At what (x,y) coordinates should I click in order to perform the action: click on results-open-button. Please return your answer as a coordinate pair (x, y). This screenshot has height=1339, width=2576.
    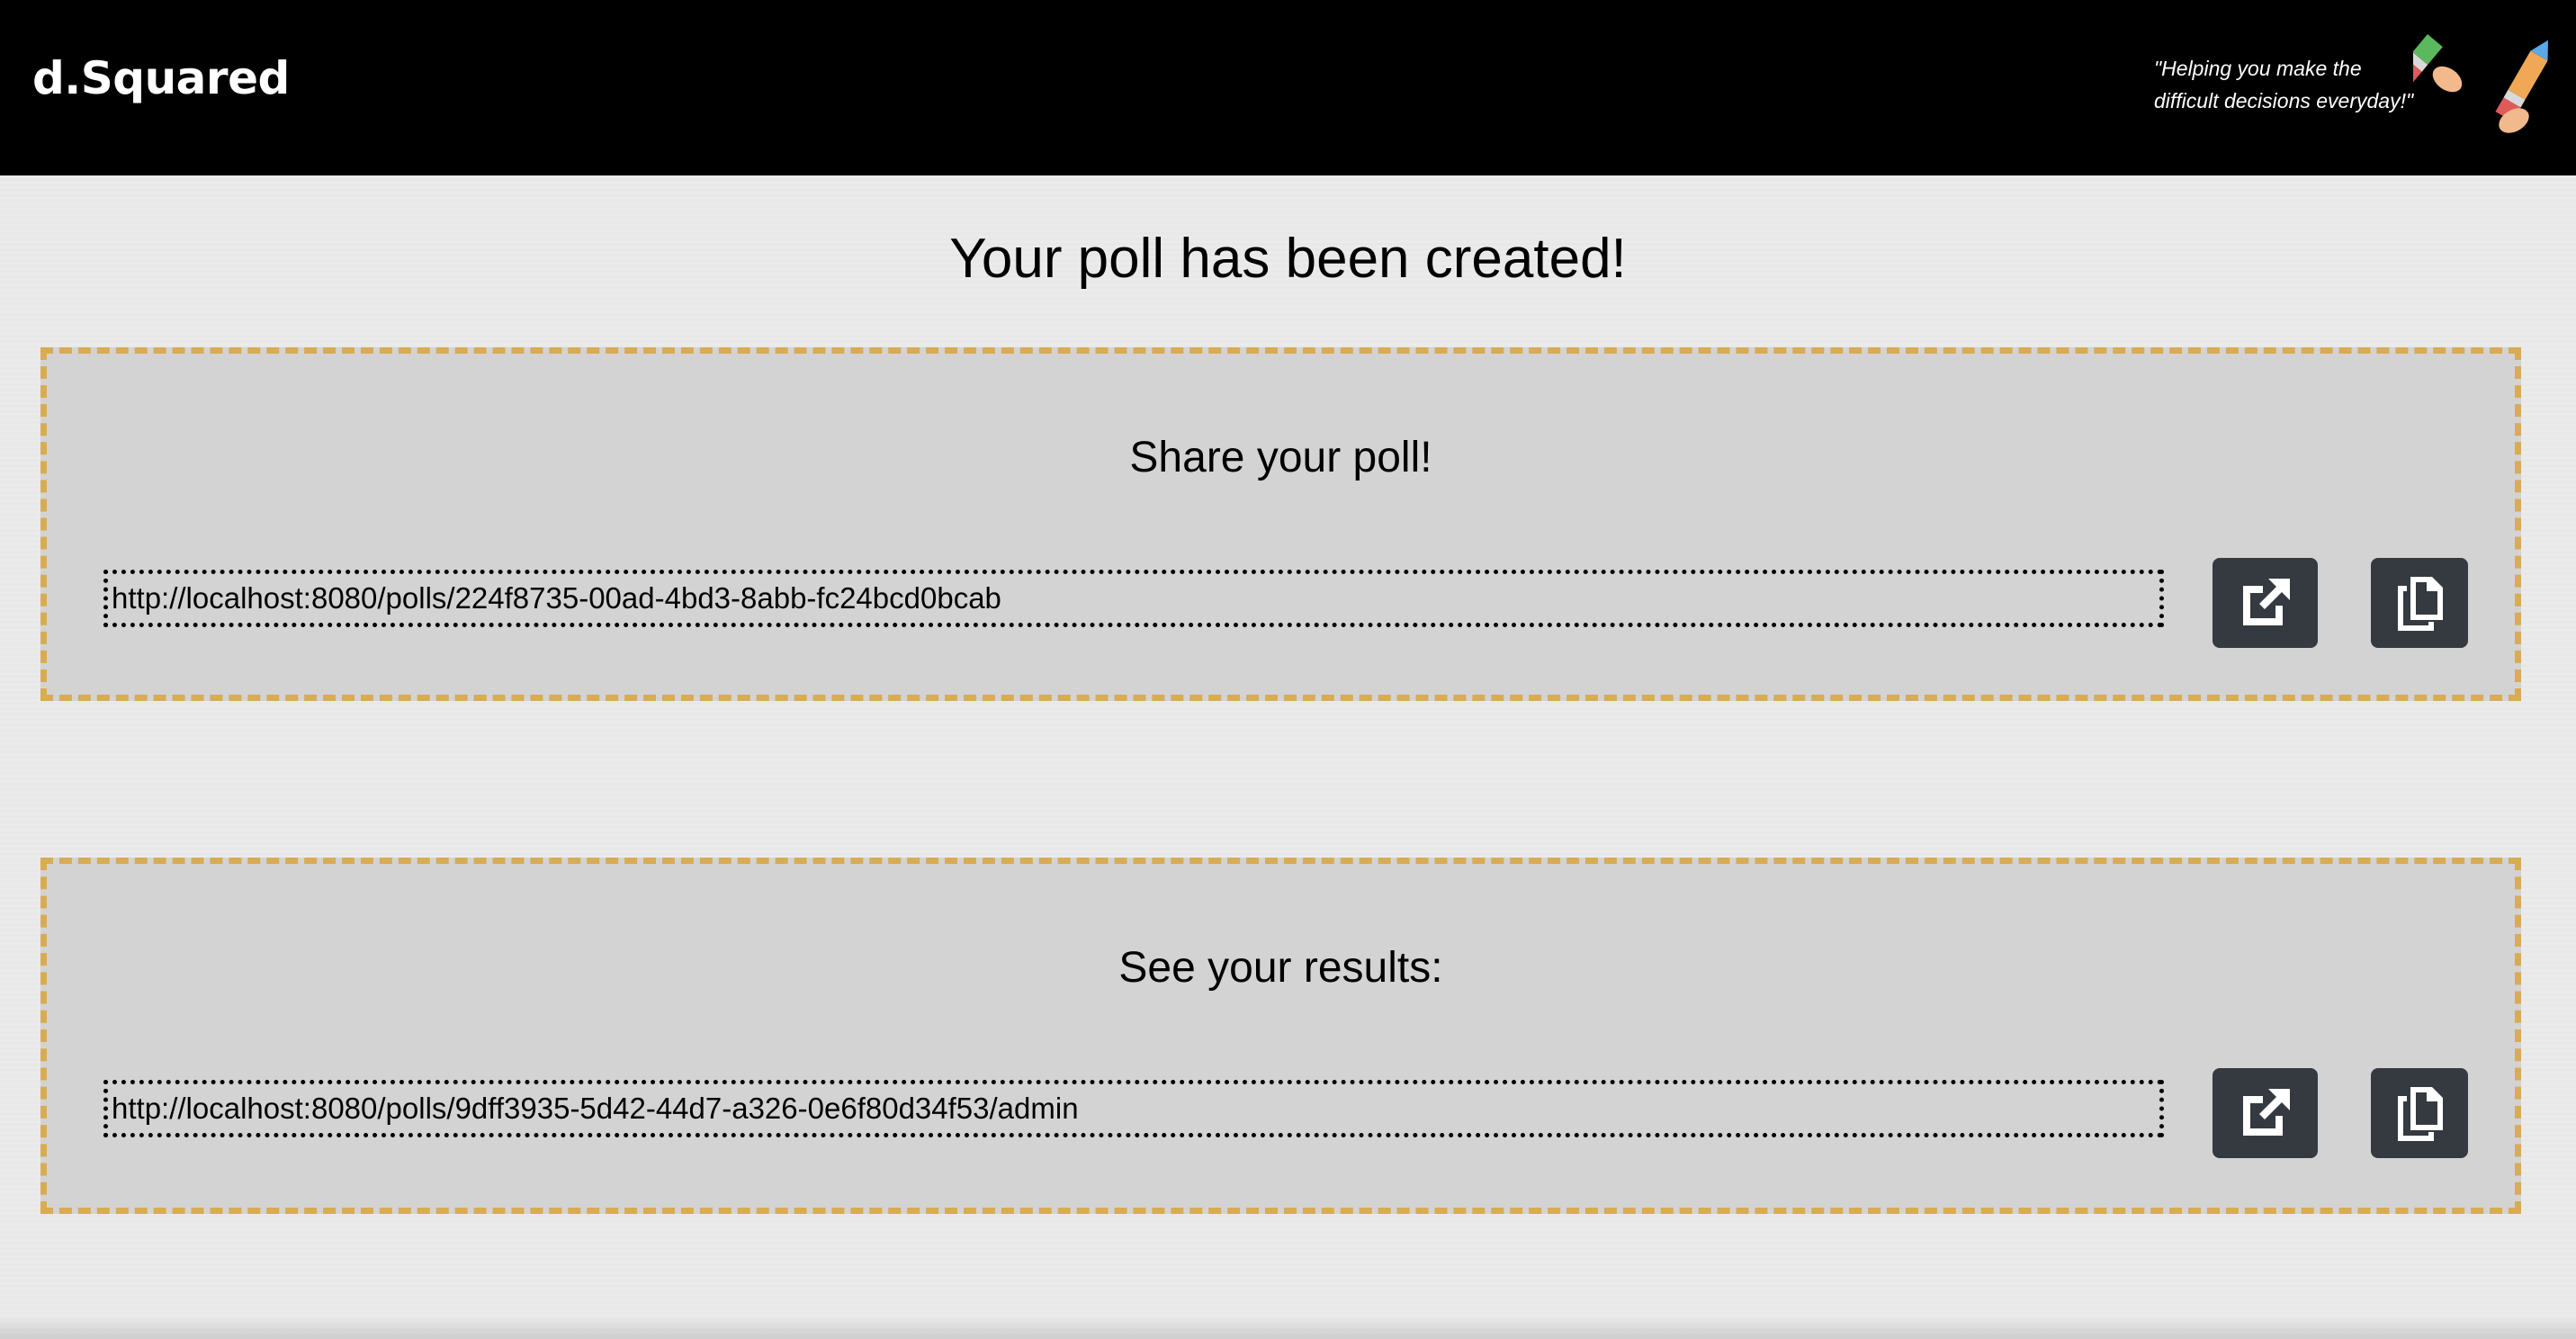
    Looking at the image, I should click on (2265, 1113).